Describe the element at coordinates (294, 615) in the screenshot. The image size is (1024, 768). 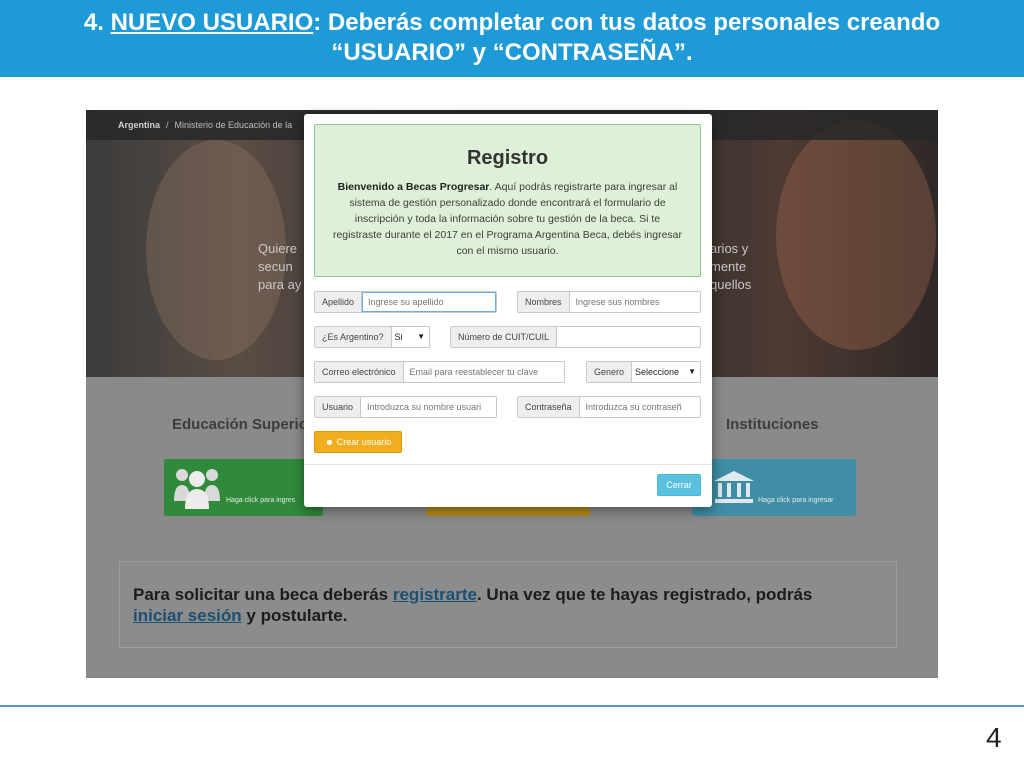
I see `info-text: y postularte.` at that location.